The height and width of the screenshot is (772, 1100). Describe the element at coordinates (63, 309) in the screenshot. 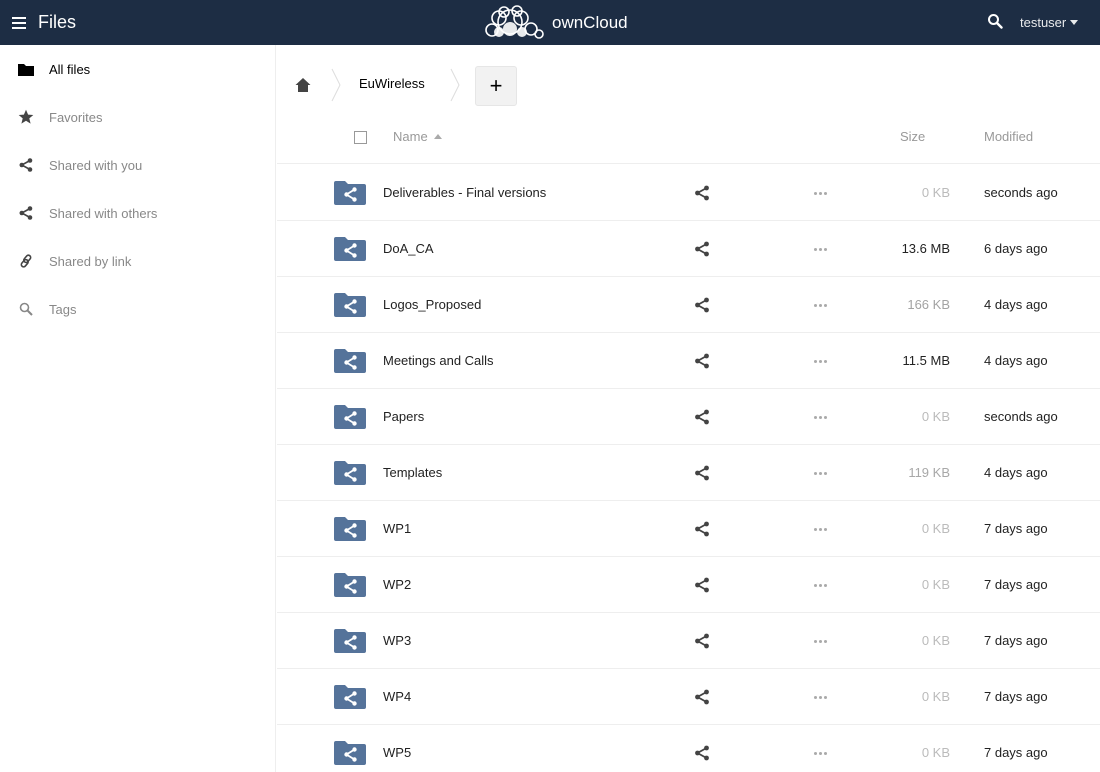

I see `sidebar-item-label: Tags` at that location.